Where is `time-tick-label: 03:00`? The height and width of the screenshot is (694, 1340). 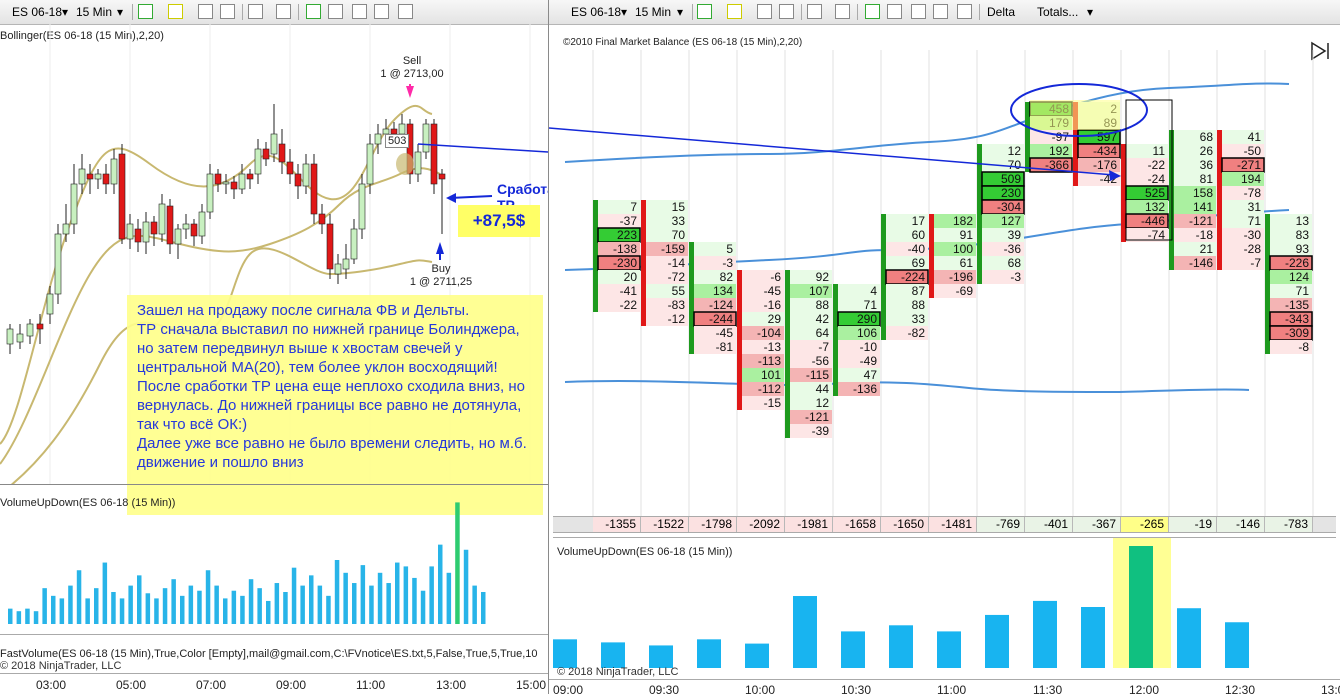 time-tick-label: 03:00 is located at coordinates (51, 685).